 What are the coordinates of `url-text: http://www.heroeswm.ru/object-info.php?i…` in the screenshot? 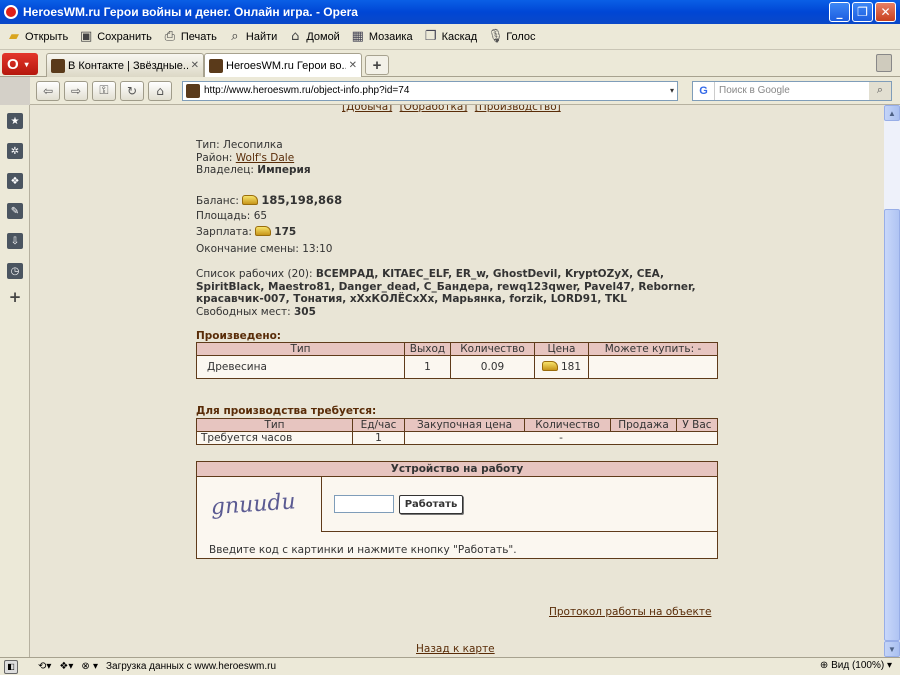 It's located at (307, 90).